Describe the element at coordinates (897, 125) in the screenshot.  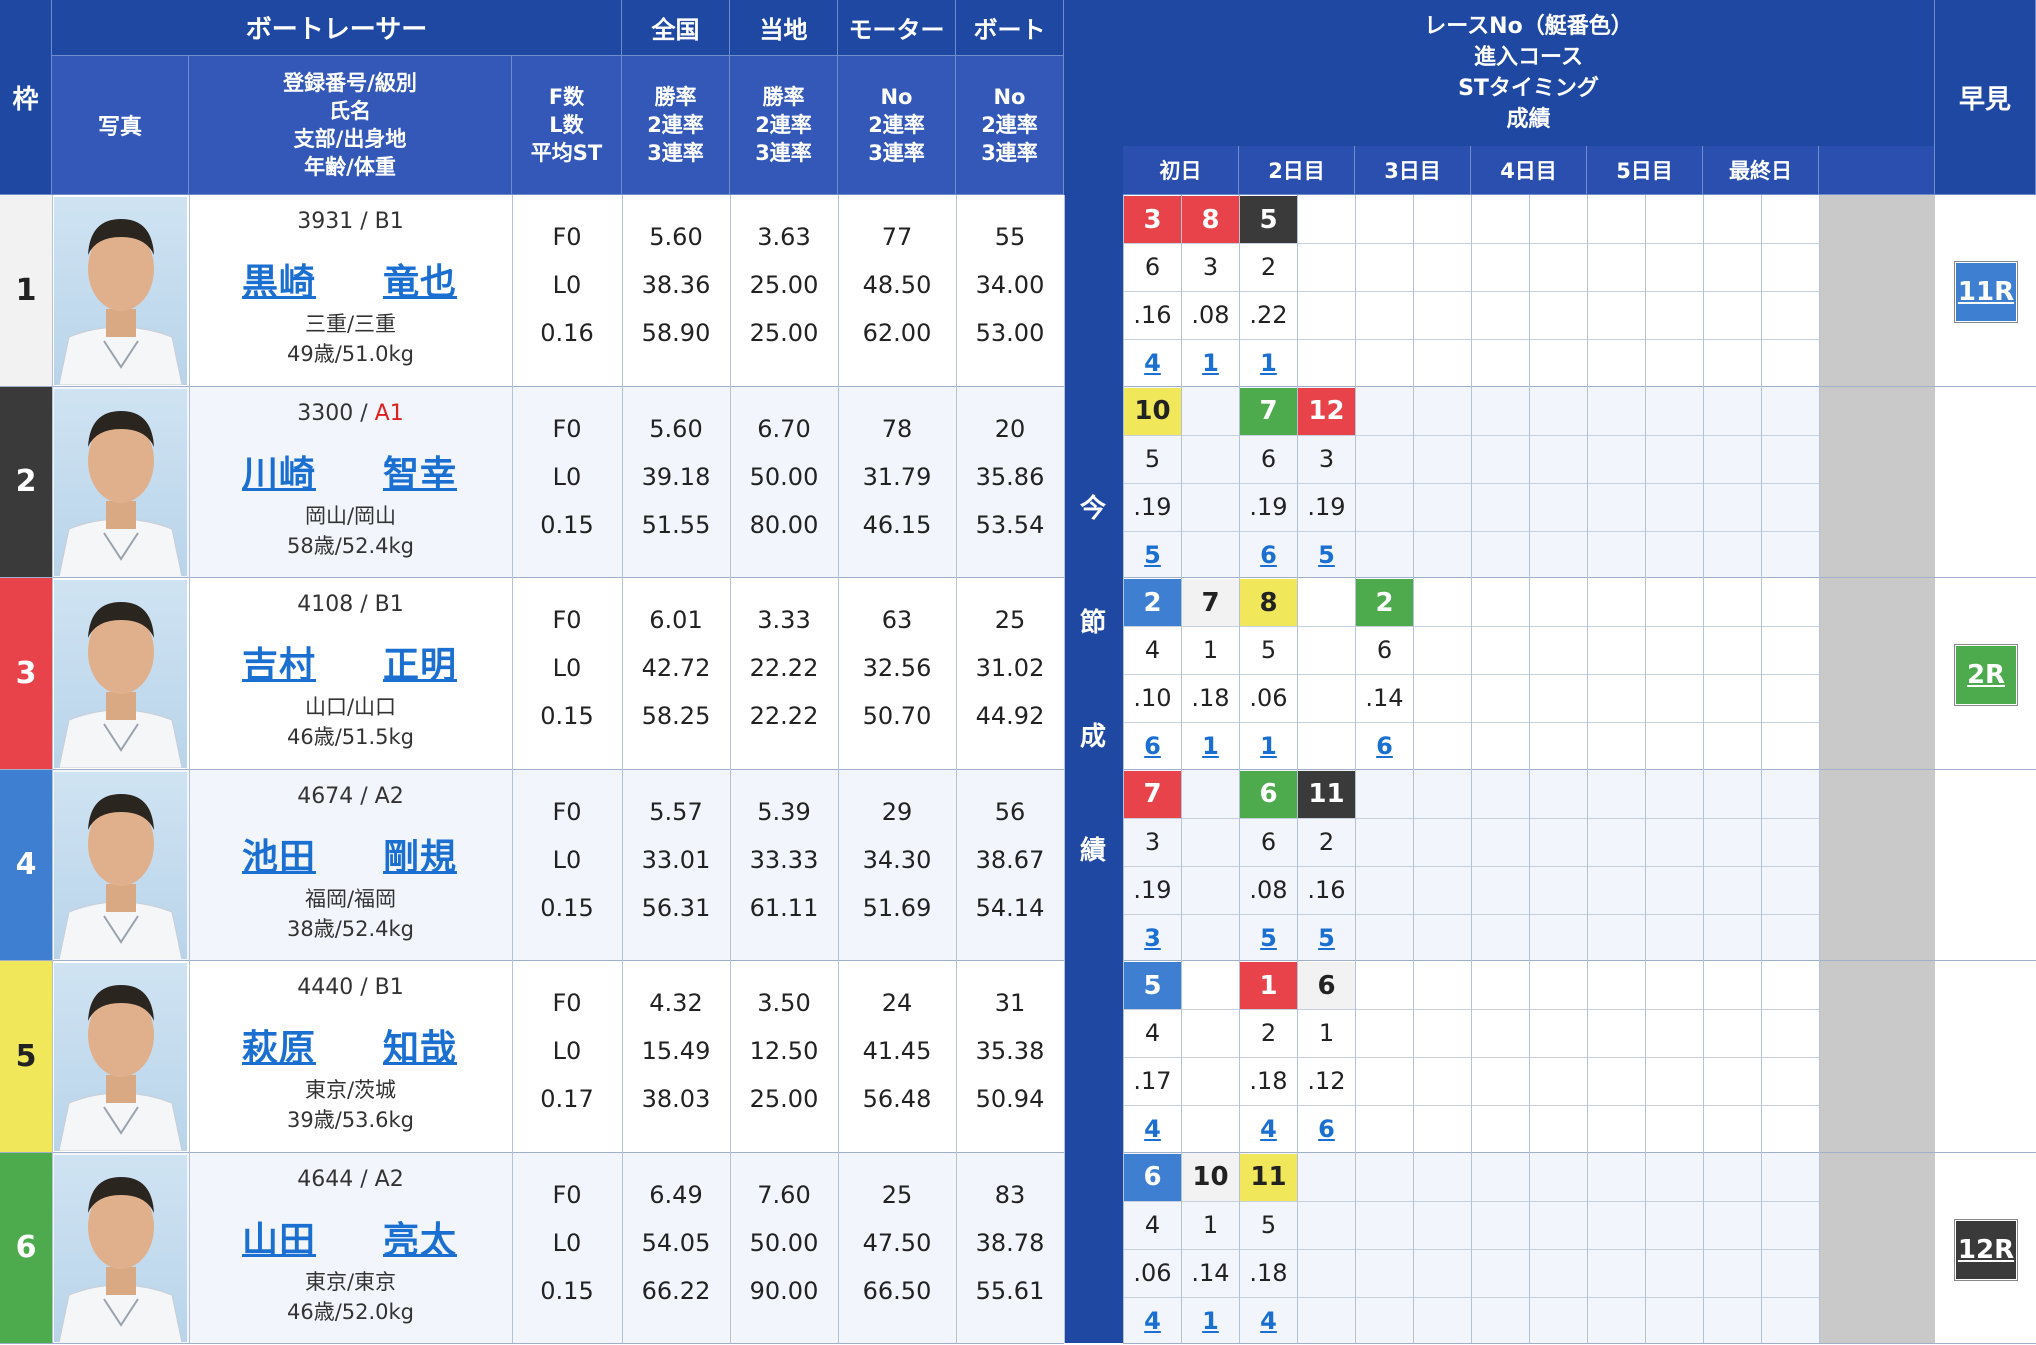
I see `header-motor-sub: No 2連率 3連率` at that location.